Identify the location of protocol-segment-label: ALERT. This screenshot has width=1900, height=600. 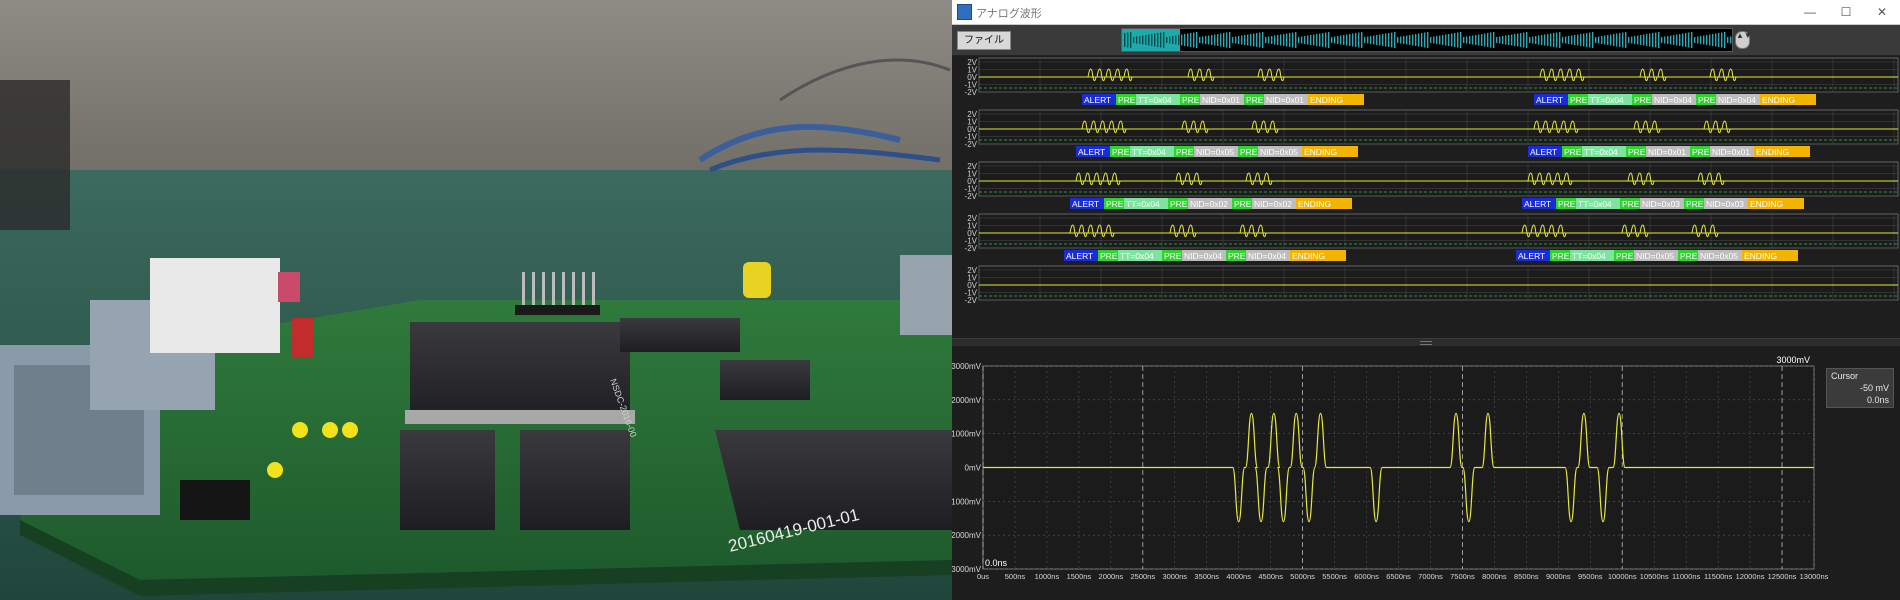
(1549, 100).